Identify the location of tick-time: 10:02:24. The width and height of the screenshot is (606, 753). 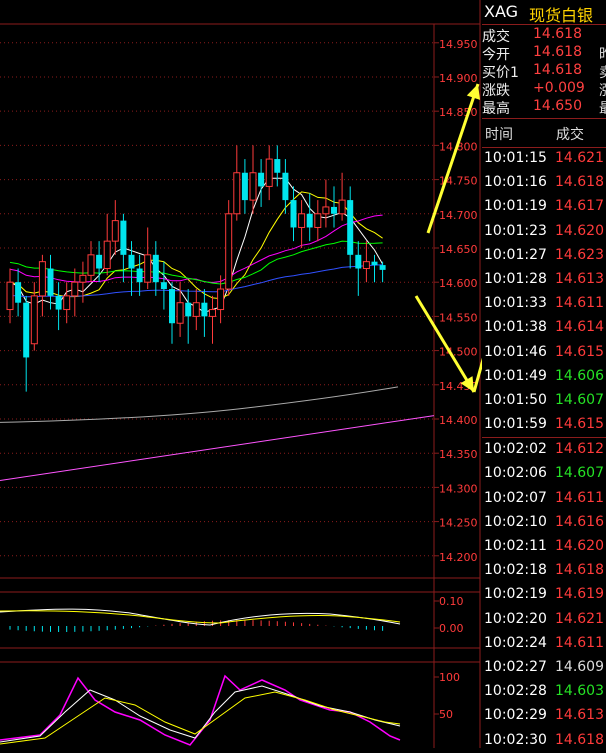
(515, 642).